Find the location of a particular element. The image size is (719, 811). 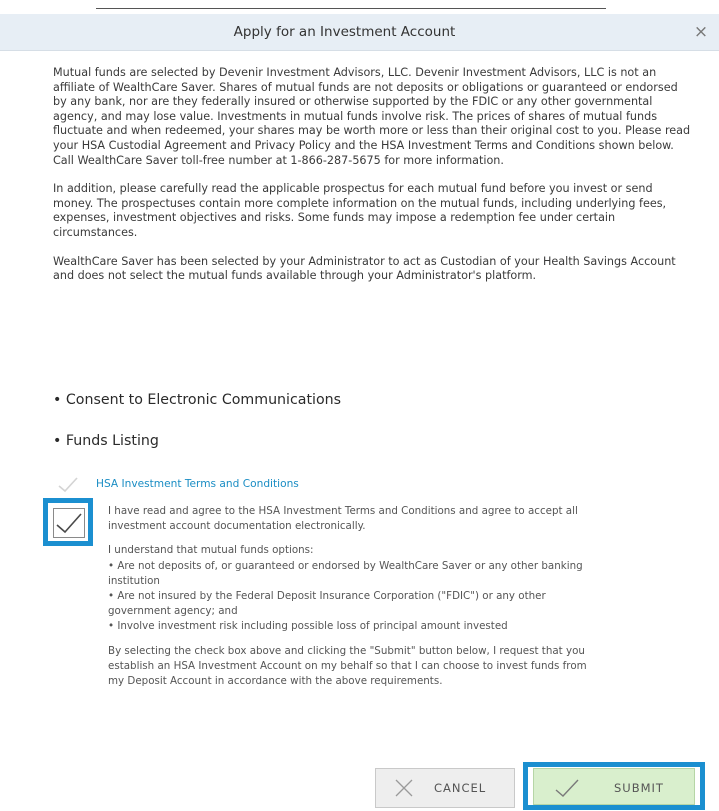

dialog-titlebar: Apply for an Investment Account × is located at coordinates (359, 32).